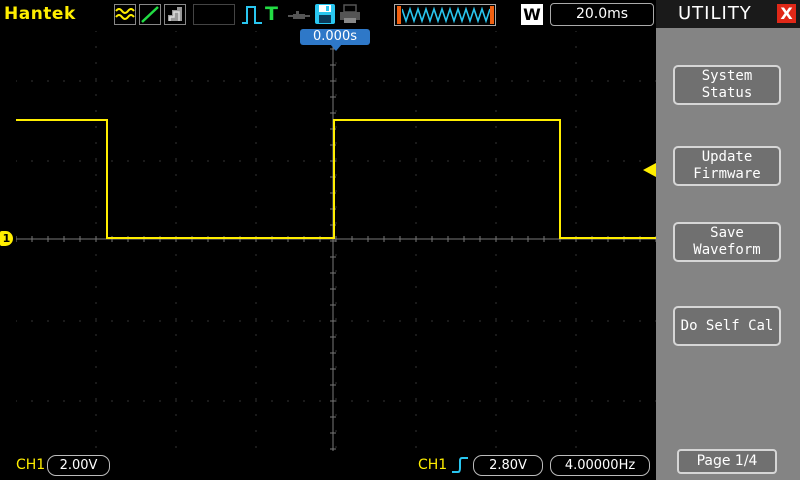  I want to click on trigger-t-icon: T, so click(271, 14).